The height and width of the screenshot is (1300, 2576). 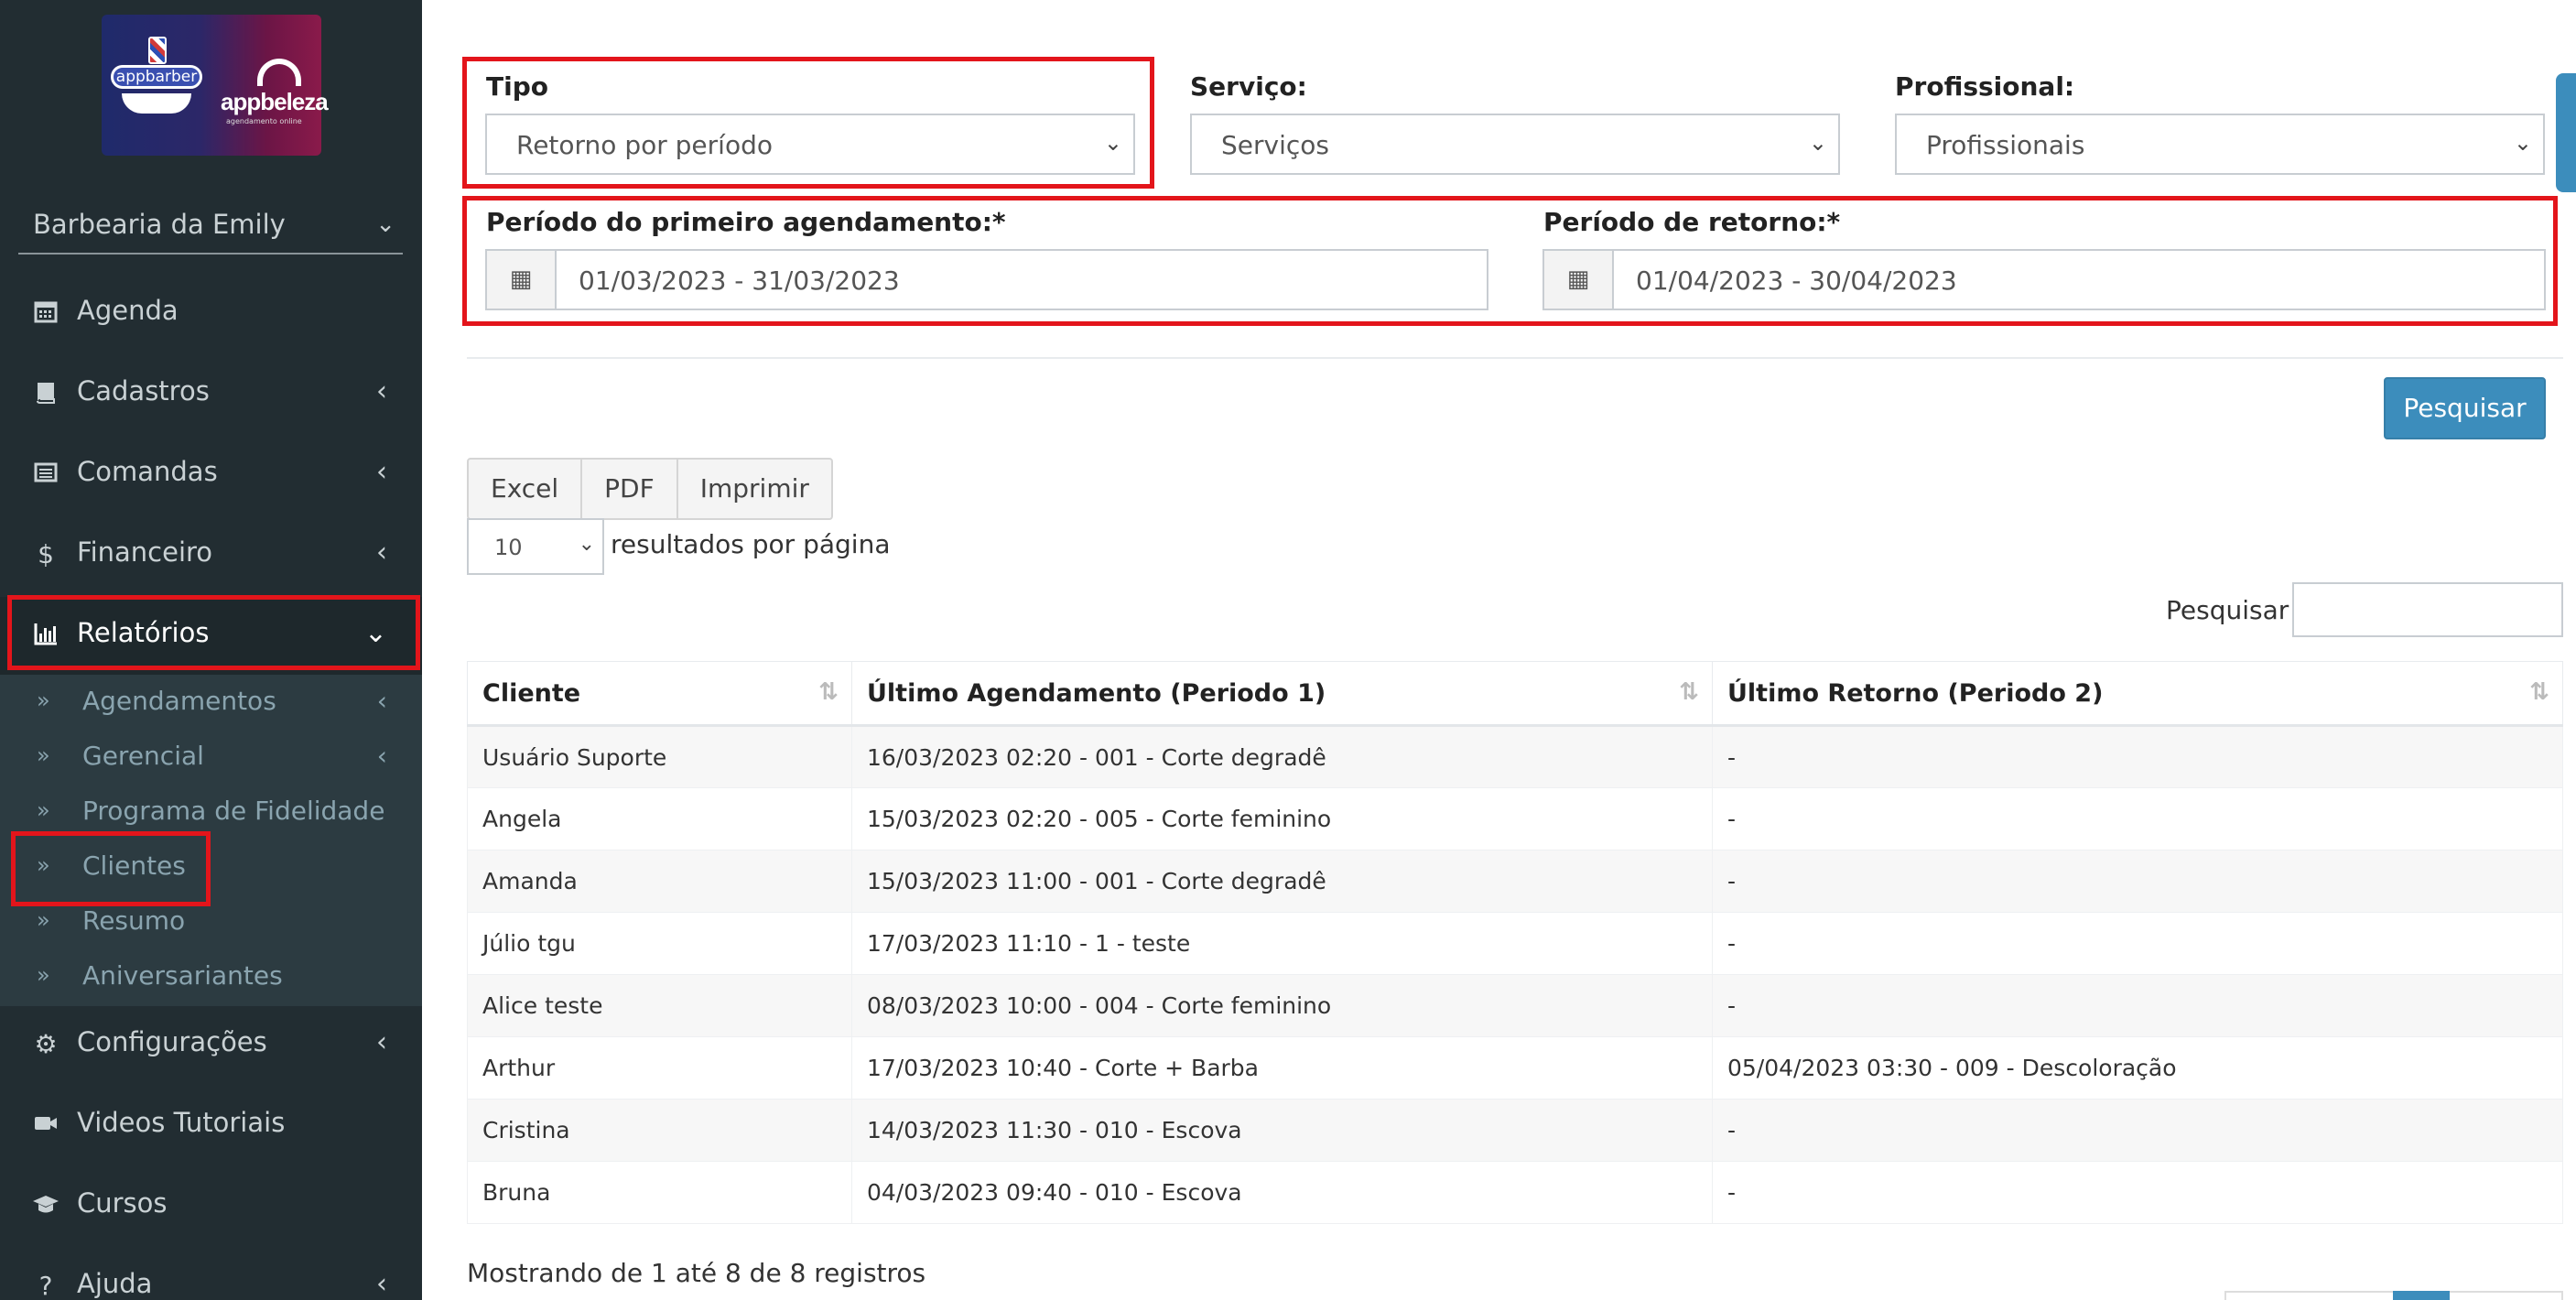 I want to click on submenu-label-fidelidade: Programa de Fidelidade, so click(x=234, y=811).